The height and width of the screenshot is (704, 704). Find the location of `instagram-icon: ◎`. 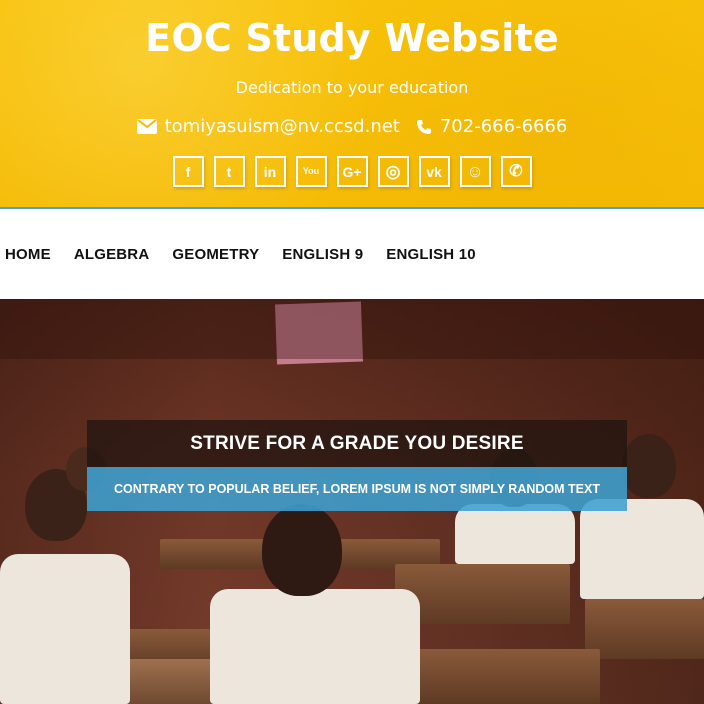

instagram-icon: ◎ is located at coordinates (393, 171).